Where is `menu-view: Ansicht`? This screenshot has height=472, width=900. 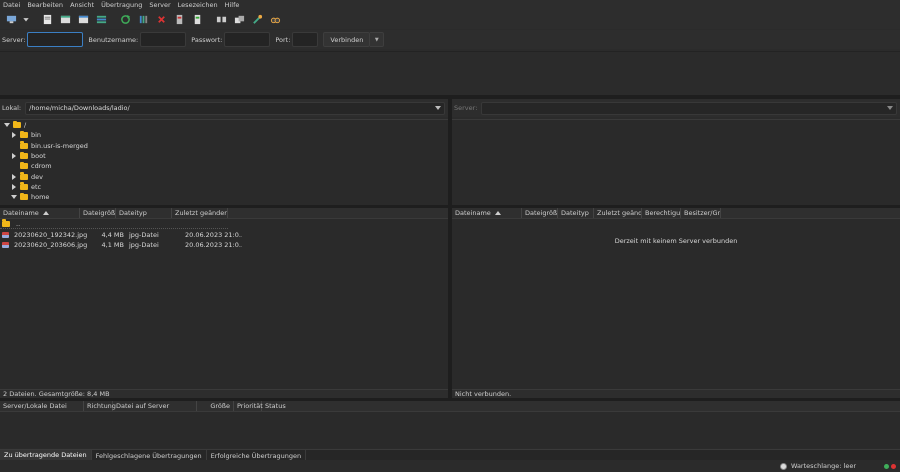 menu-view: Ansicht is located at coordinates (82, 5).